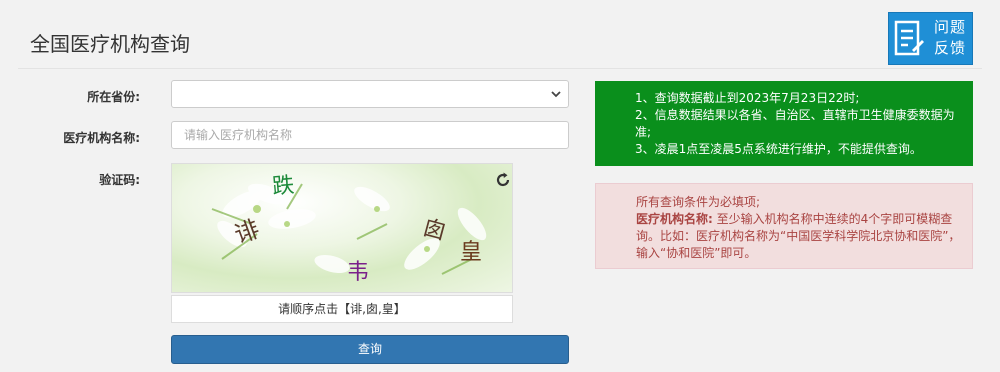  What do you see at coordinates (370, 349) in the screenshot?
I see `query-button: 查询` at bounding box center [370, 349].